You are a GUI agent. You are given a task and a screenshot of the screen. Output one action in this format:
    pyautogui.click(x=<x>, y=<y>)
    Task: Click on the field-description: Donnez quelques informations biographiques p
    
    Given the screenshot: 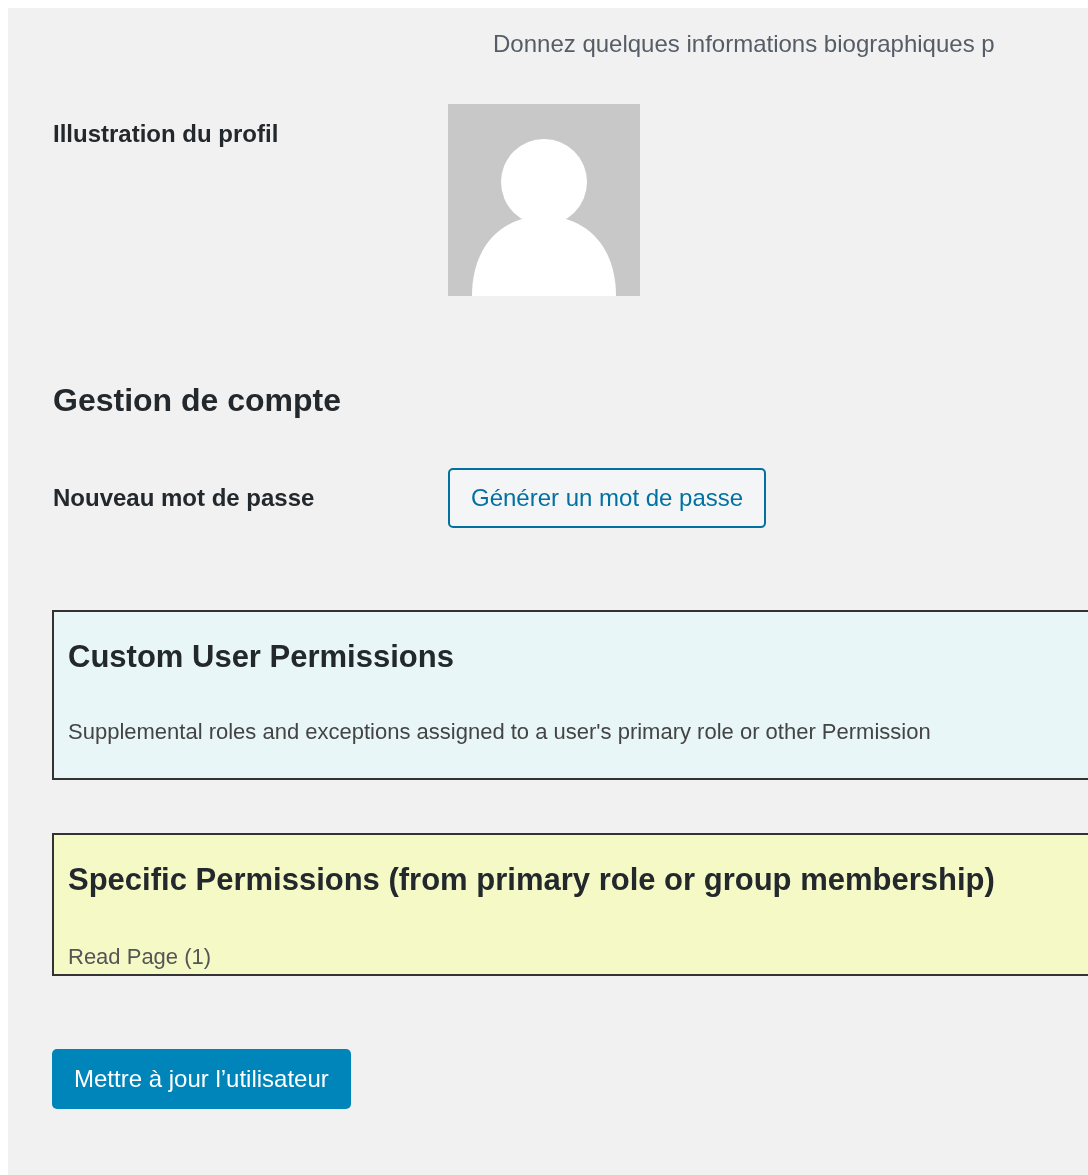 What is the action you would take?
    pyautogui.click(x=744, y=43)
    